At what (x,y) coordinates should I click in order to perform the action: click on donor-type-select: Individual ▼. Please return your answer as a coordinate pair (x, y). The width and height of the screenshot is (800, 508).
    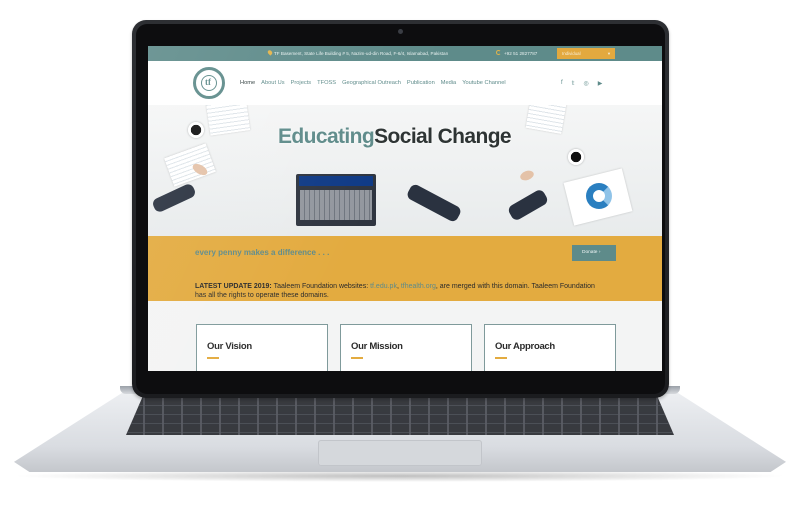
    Looking at the image, I should click on (586, 53).